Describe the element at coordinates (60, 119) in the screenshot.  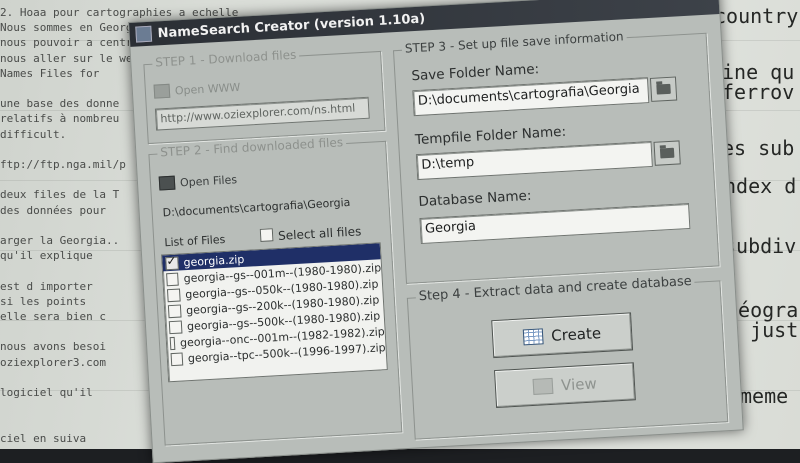
I see `background-text-line: relatifs à nombreu` at that location.